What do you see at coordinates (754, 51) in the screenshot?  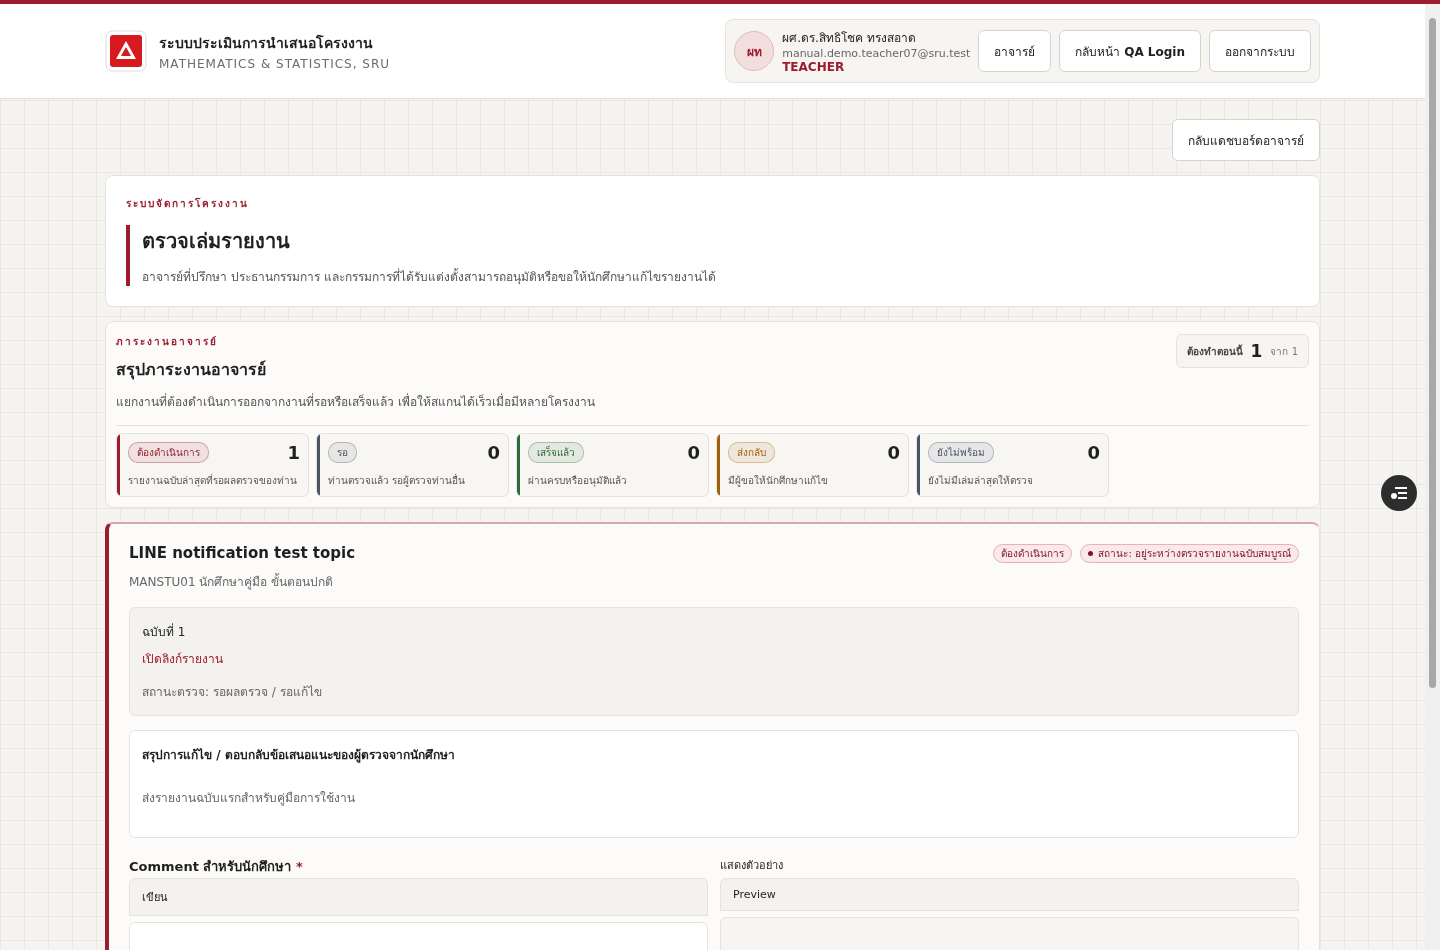 I see `user-avatar: ผท` at bounding box center [754, 51].